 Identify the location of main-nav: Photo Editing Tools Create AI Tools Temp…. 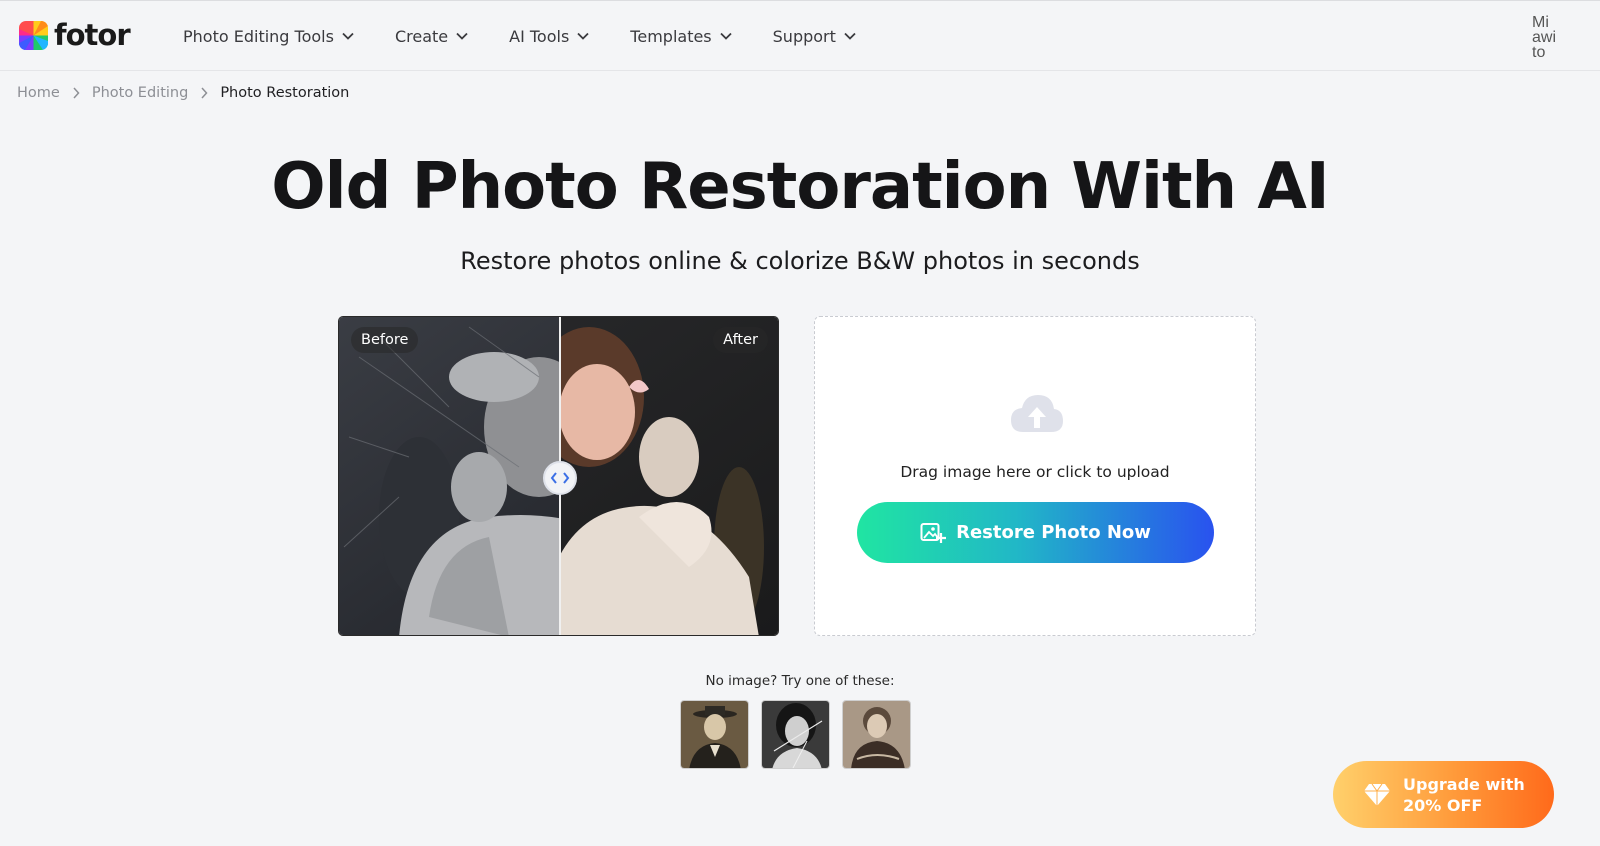
(540, 36).